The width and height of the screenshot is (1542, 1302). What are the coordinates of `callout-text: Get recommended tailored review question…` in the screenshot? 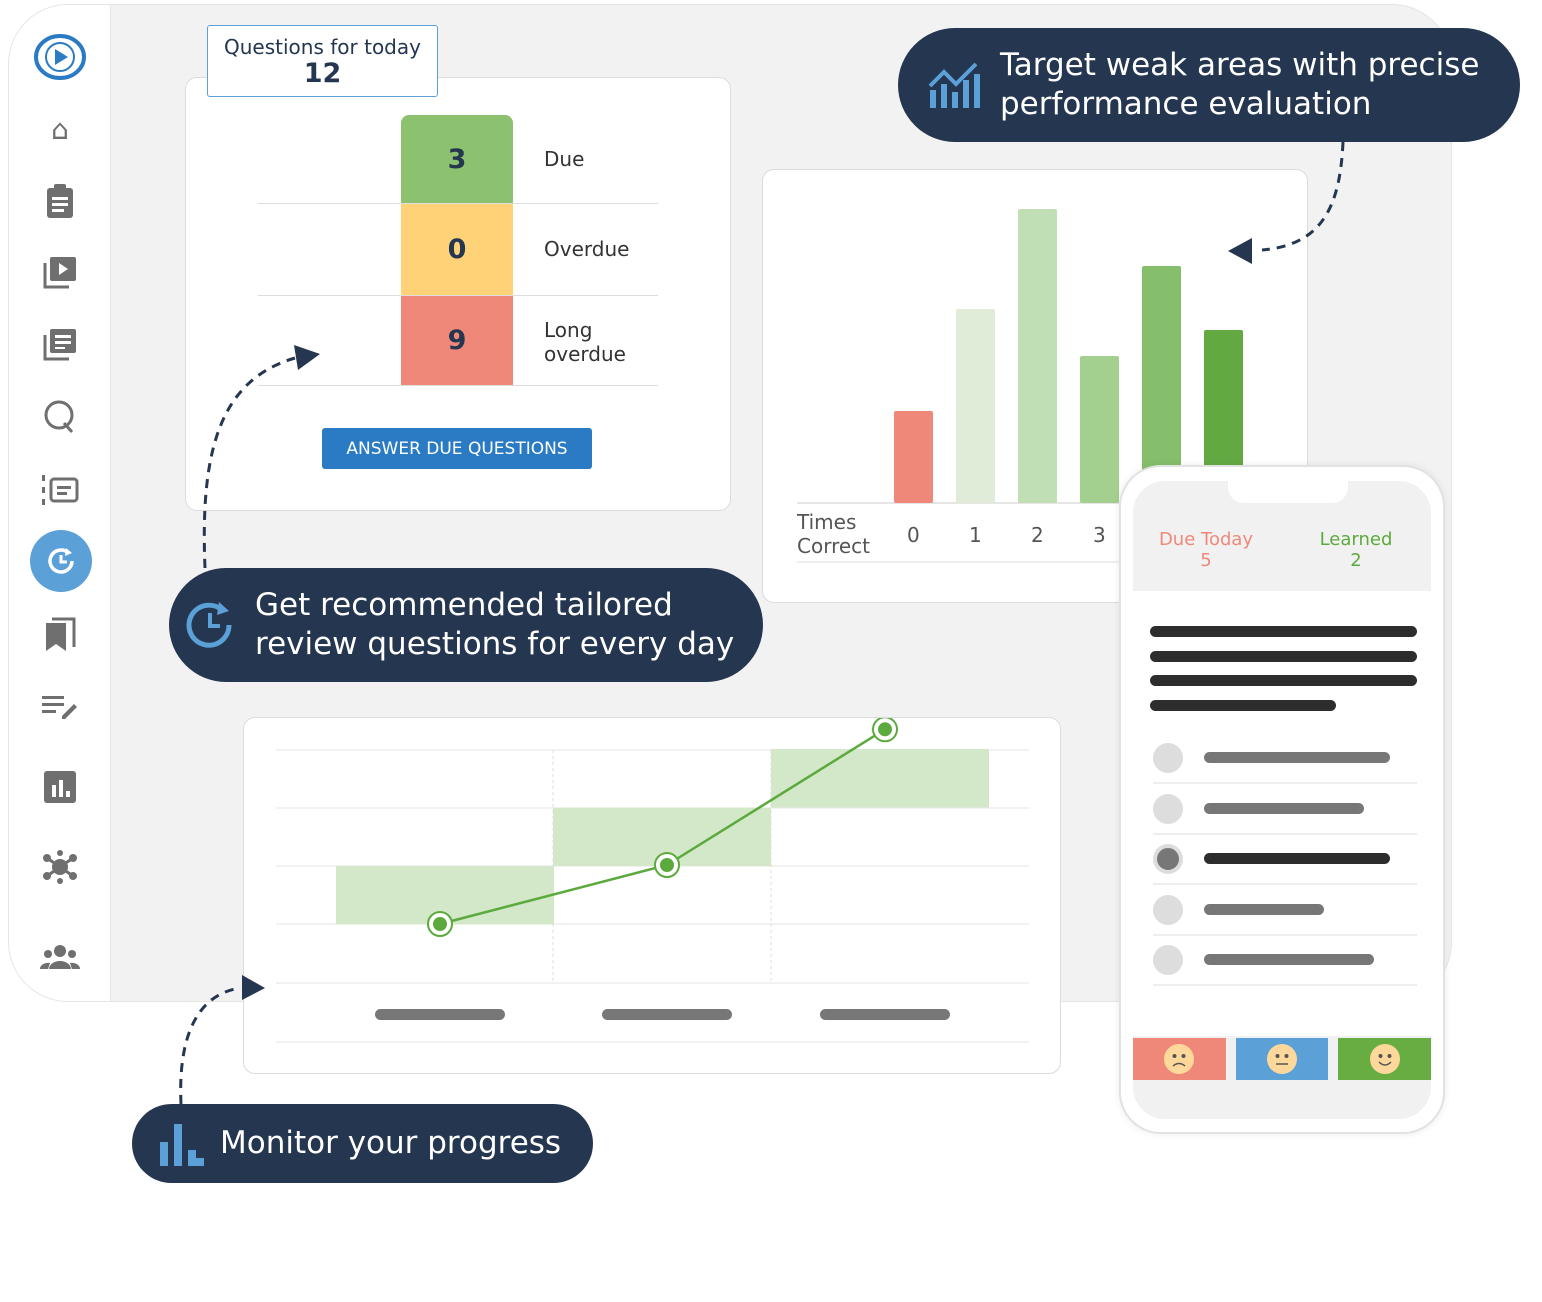 It's located at (495, 624).